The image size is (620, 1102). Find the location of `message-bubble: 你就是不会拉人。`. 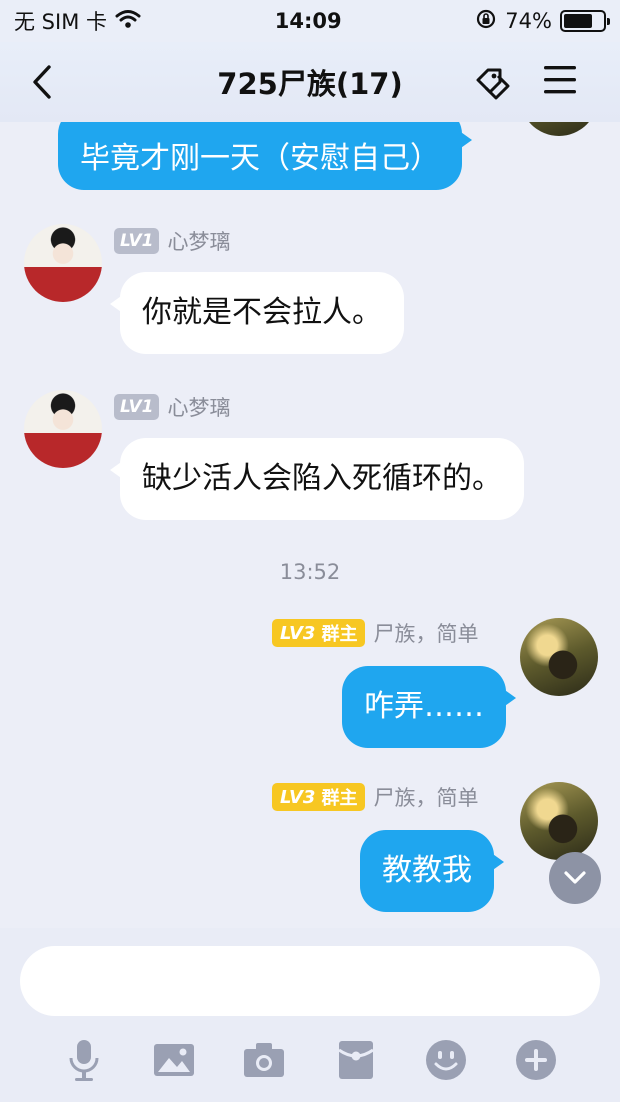

message-bubble: 你就是不会拉人。 is located at coordinates (257, 313).